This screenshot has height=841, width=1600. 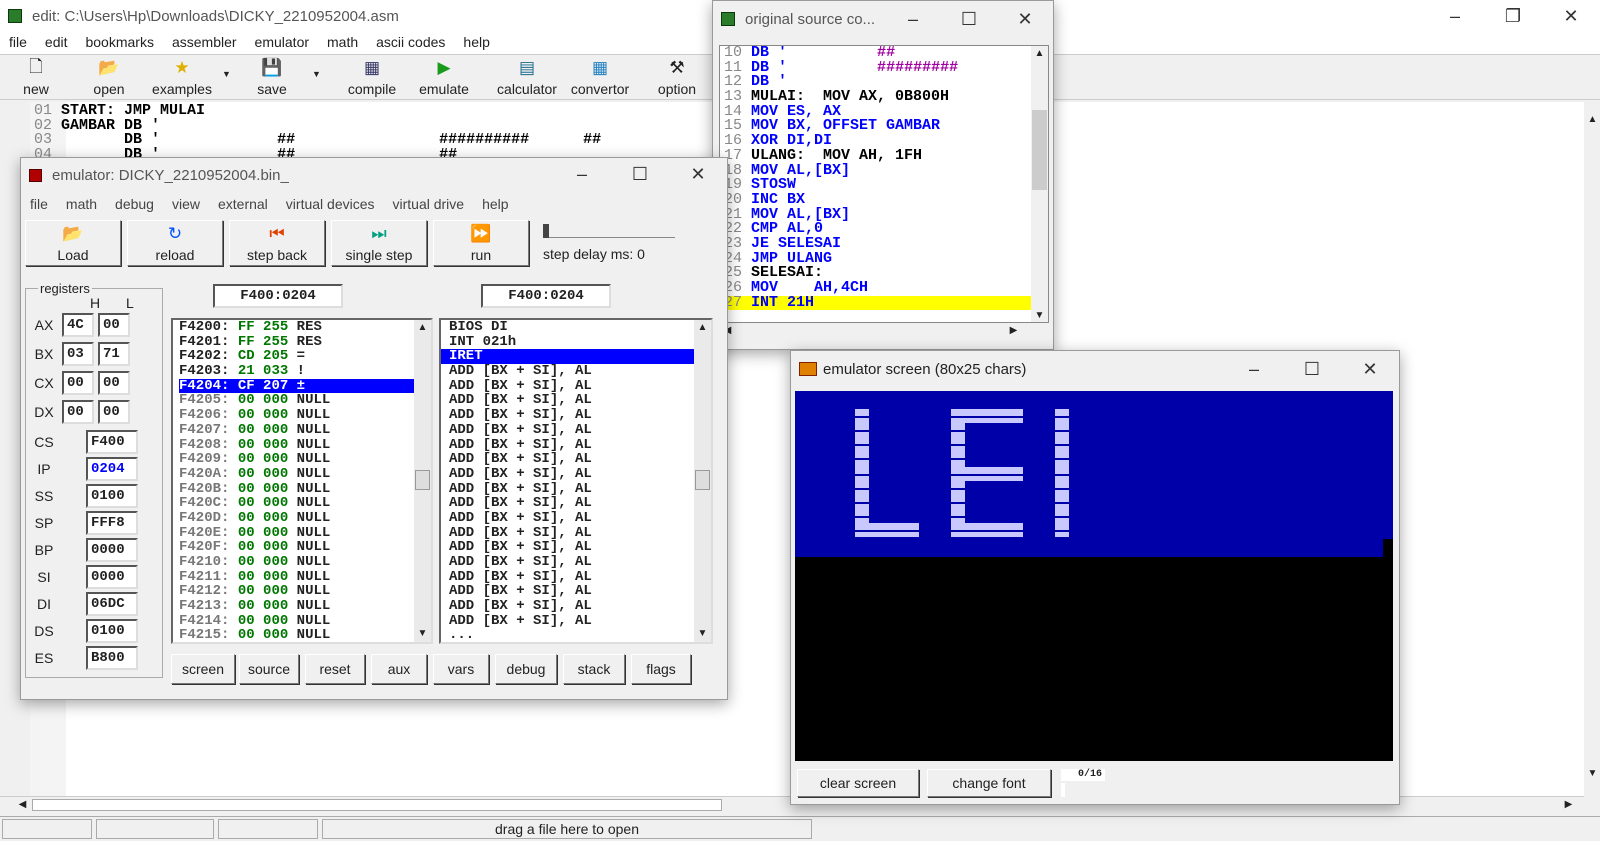 What do you see at coordinates (73, 243) in the screenshot?
I see `load-button: 📂 Load` at bounding box center [73, 243].